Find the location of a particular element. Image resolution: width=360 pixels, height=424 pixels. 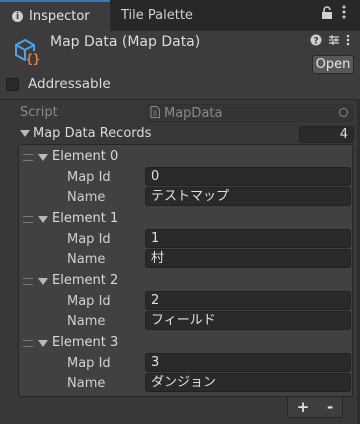

object-picker-icon is located at coordinates (343, 112).